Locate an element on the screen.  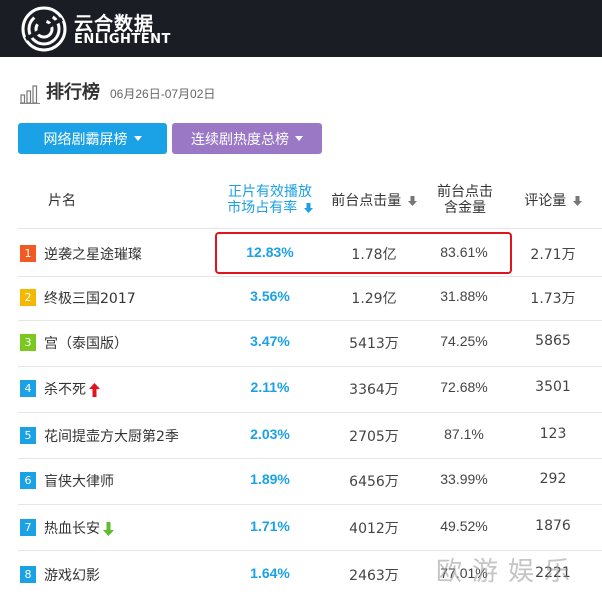
highlight-box is located at coordinates (363, 253).